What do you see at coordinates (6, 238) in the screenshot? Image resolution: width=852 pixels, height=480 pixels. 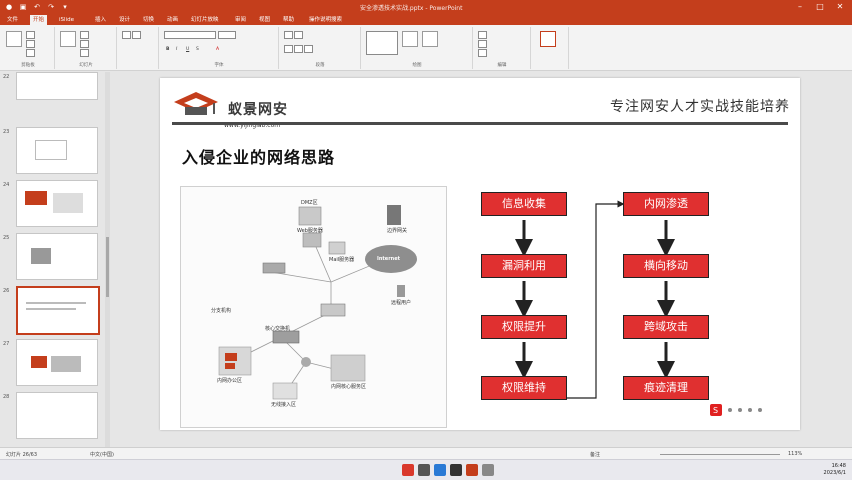 I see `thumb-number: 25` at bounding box center [6, 238].